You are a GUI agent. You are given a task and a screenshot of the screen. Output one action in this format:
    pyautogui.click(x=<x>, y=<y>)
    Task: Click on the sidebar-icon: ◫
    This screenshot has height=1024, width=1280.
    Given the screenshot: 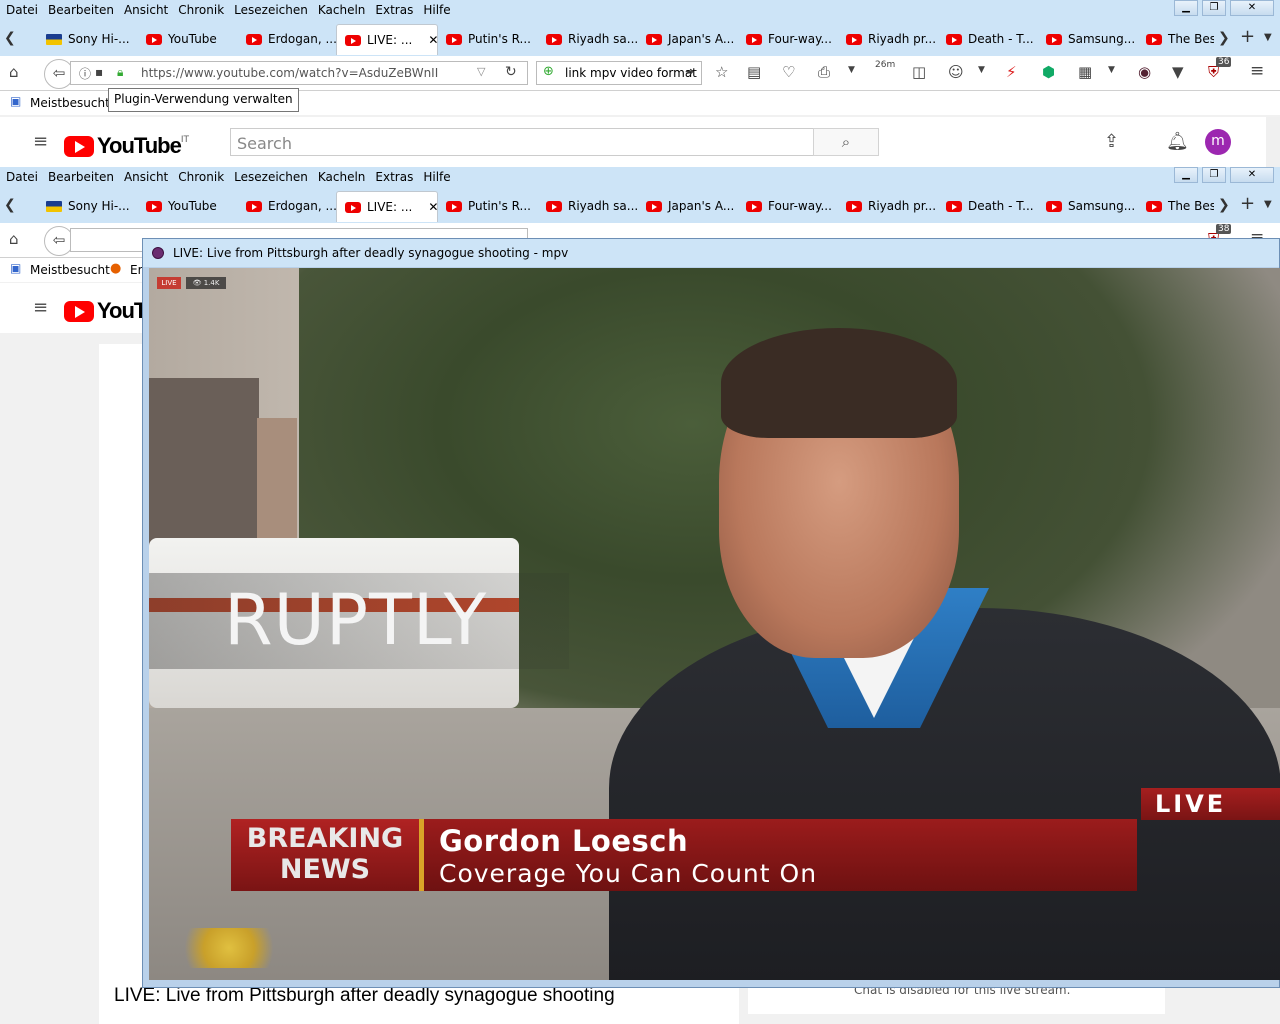 What is the action you would take?
    pyautogui.click(x=919, y=72)
    